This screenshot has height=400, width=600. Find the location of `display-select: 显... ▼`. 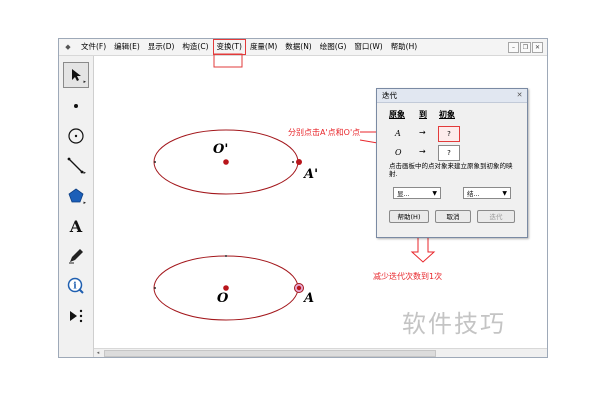

display-select: 显... ▼ is located at coordinates (417, 193).